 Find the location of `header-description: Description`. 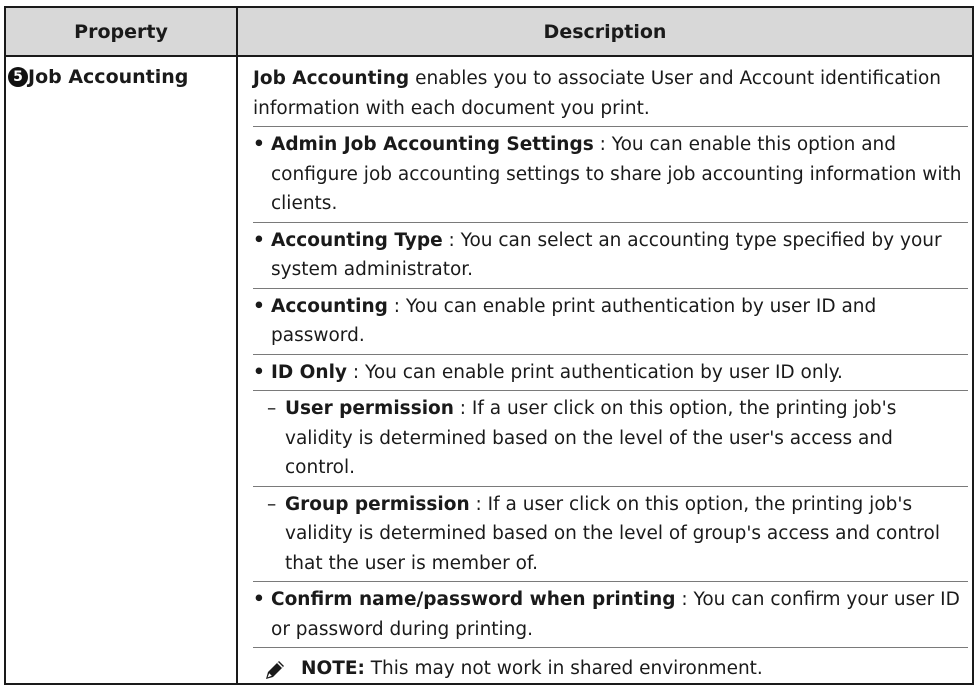

header-description: Description is located at coordinates (605, 31).